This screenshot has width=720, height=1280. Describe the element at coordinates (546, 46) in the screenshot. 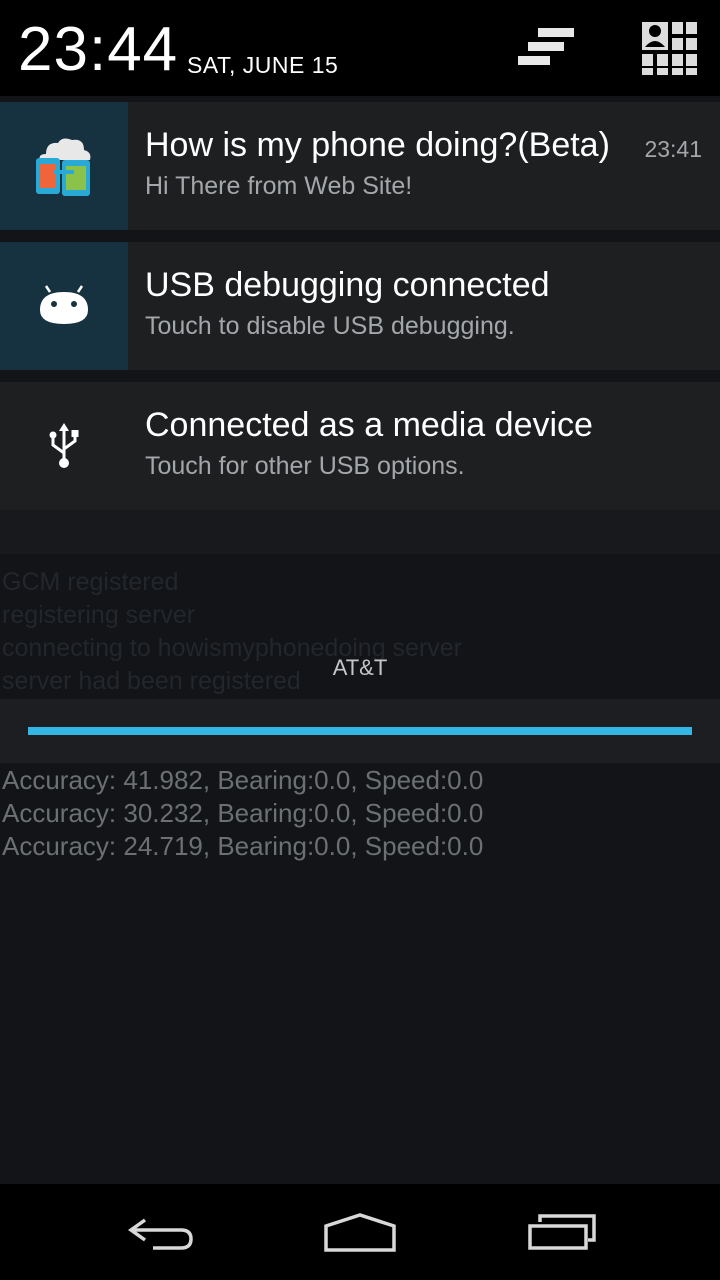

I see `clear-all-icon` at that location.